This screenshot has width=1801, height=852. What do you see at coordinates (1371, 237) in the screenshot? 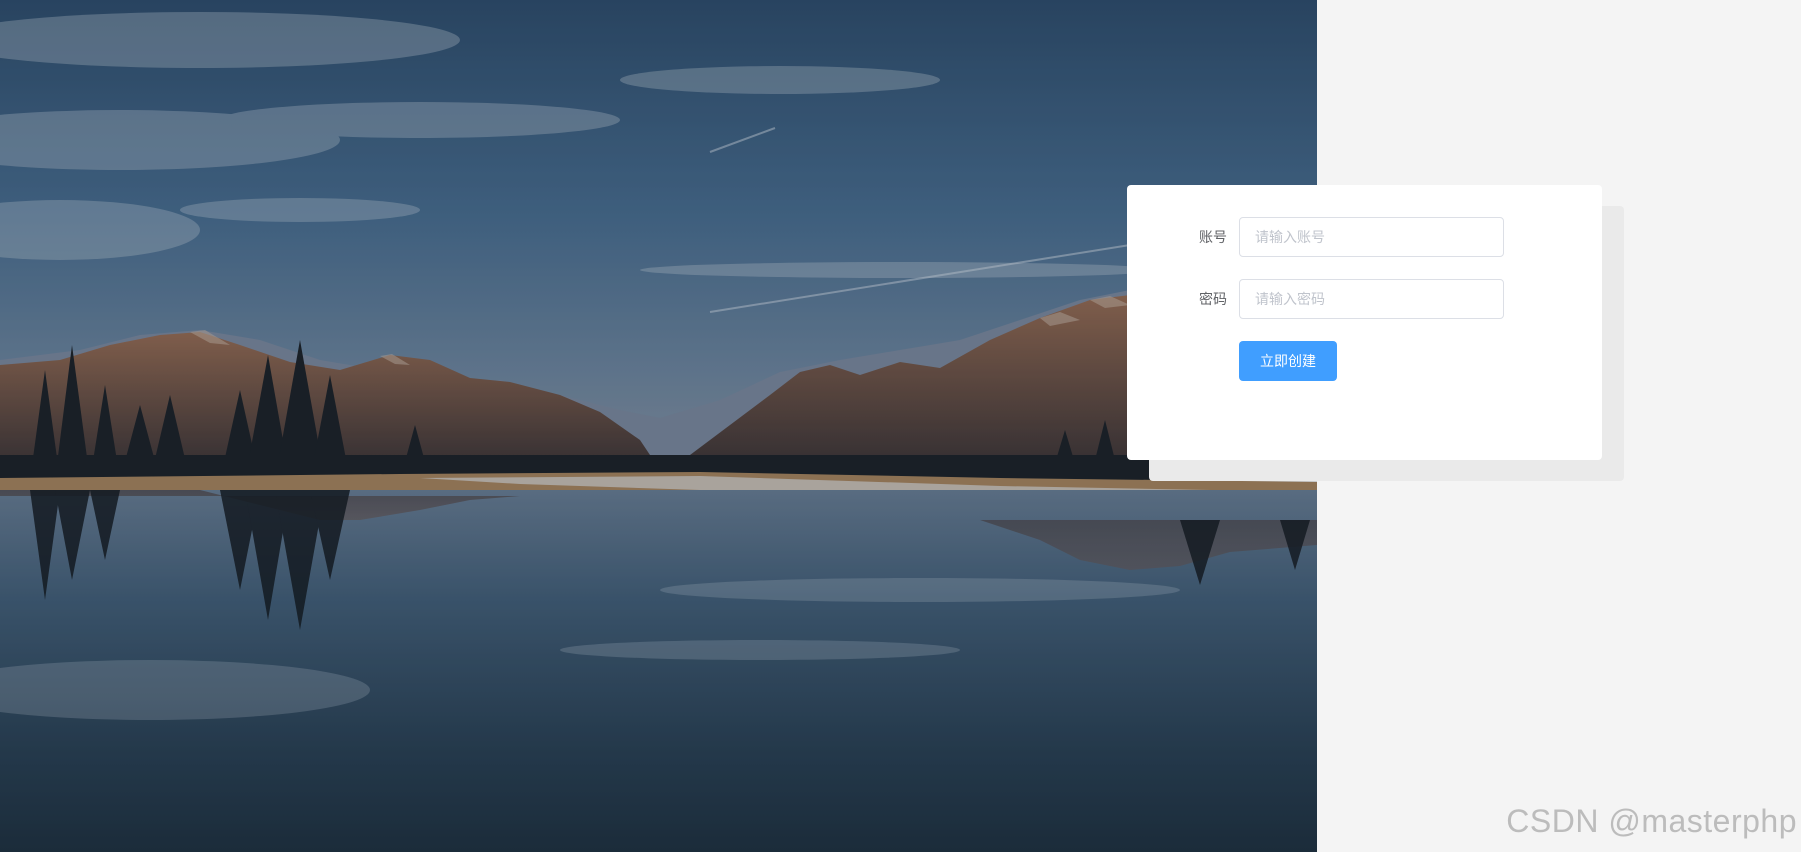
I see `account-input` at bounding box center [1371, 237].